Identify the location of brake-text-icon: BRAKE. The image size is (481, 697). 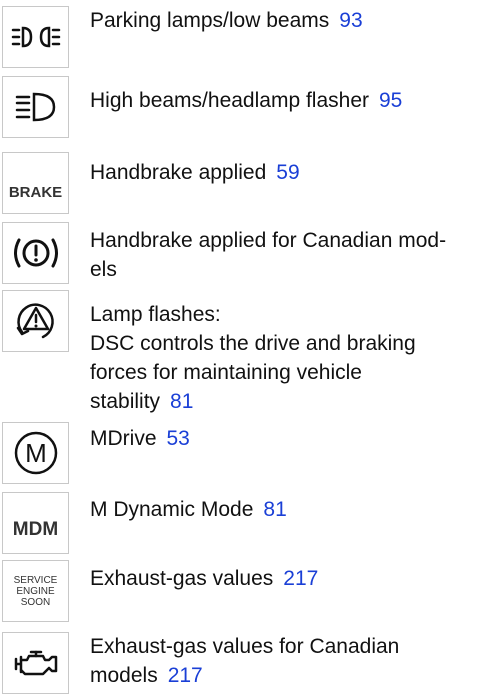
(35, 183).